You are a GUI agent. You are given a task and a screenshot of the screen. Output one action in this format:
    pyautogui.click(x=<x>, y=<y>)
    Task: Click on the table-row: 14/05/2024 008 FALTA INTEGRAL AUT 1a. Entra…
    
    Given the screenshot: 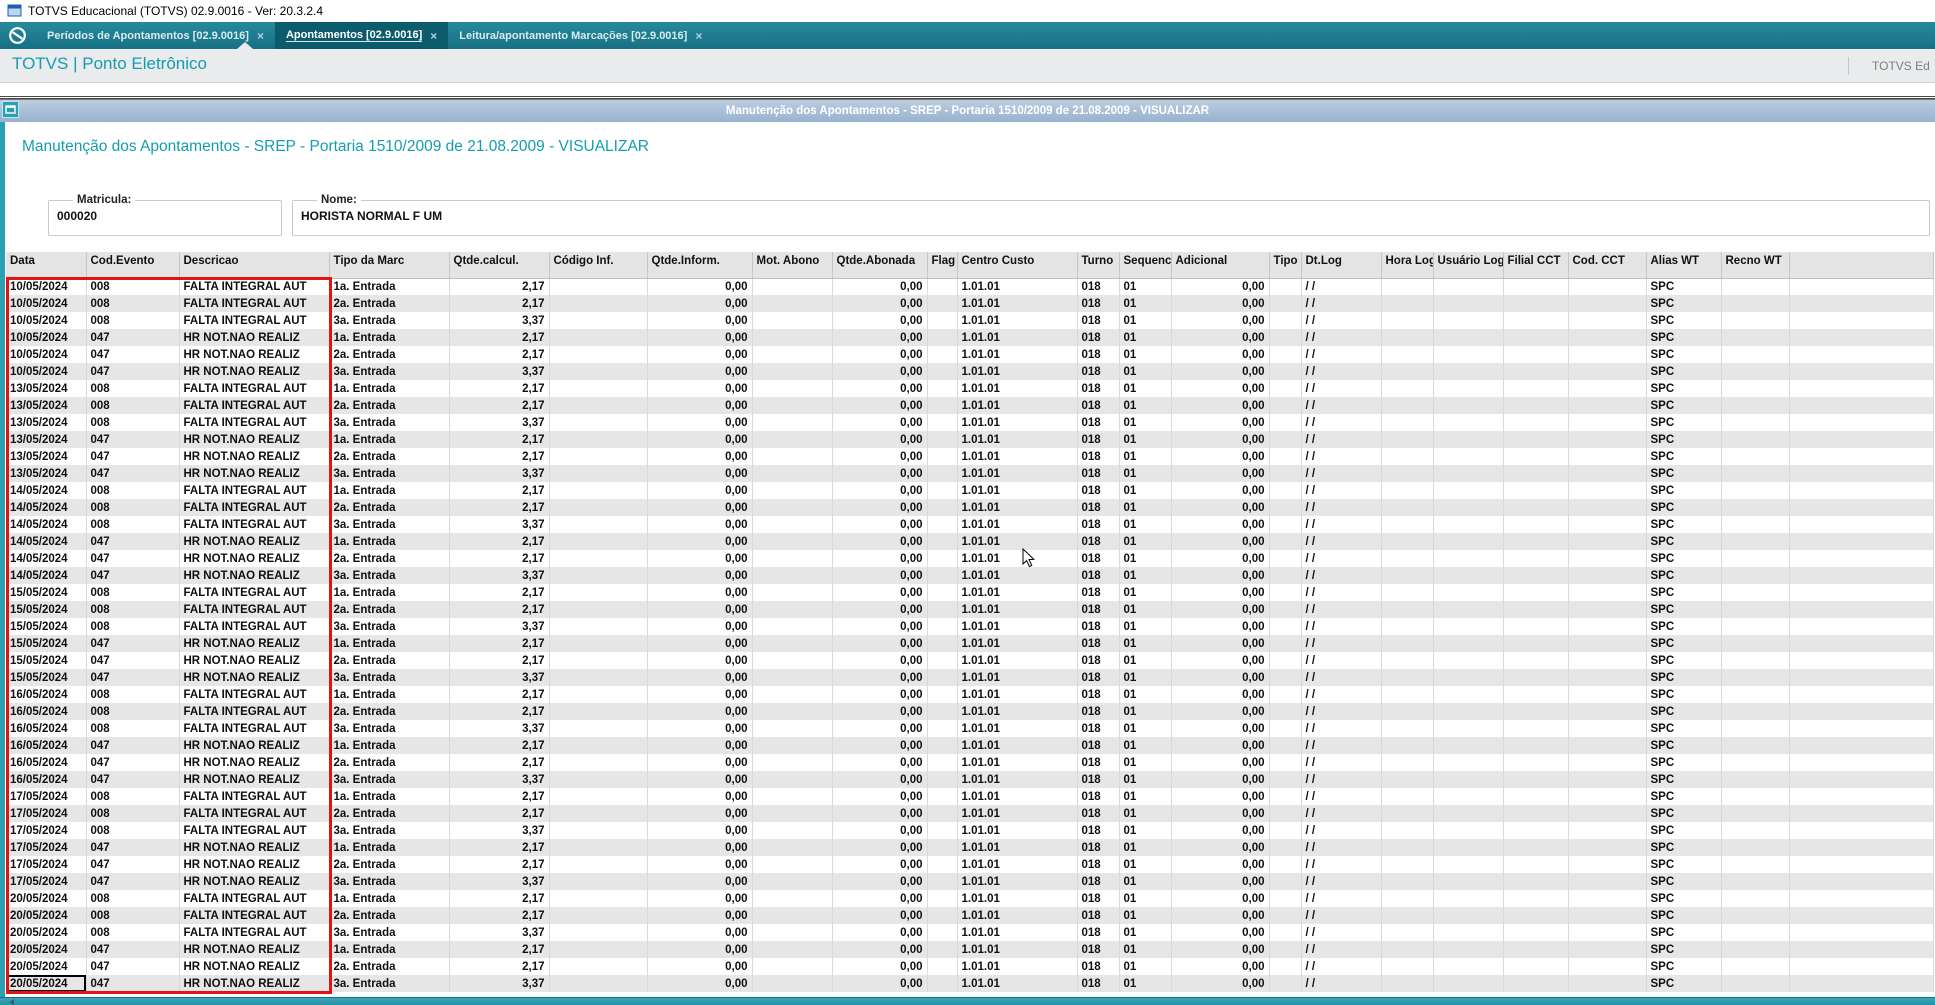 What is the action you would take?
    pyautogui.click(x=970, y=490)
    